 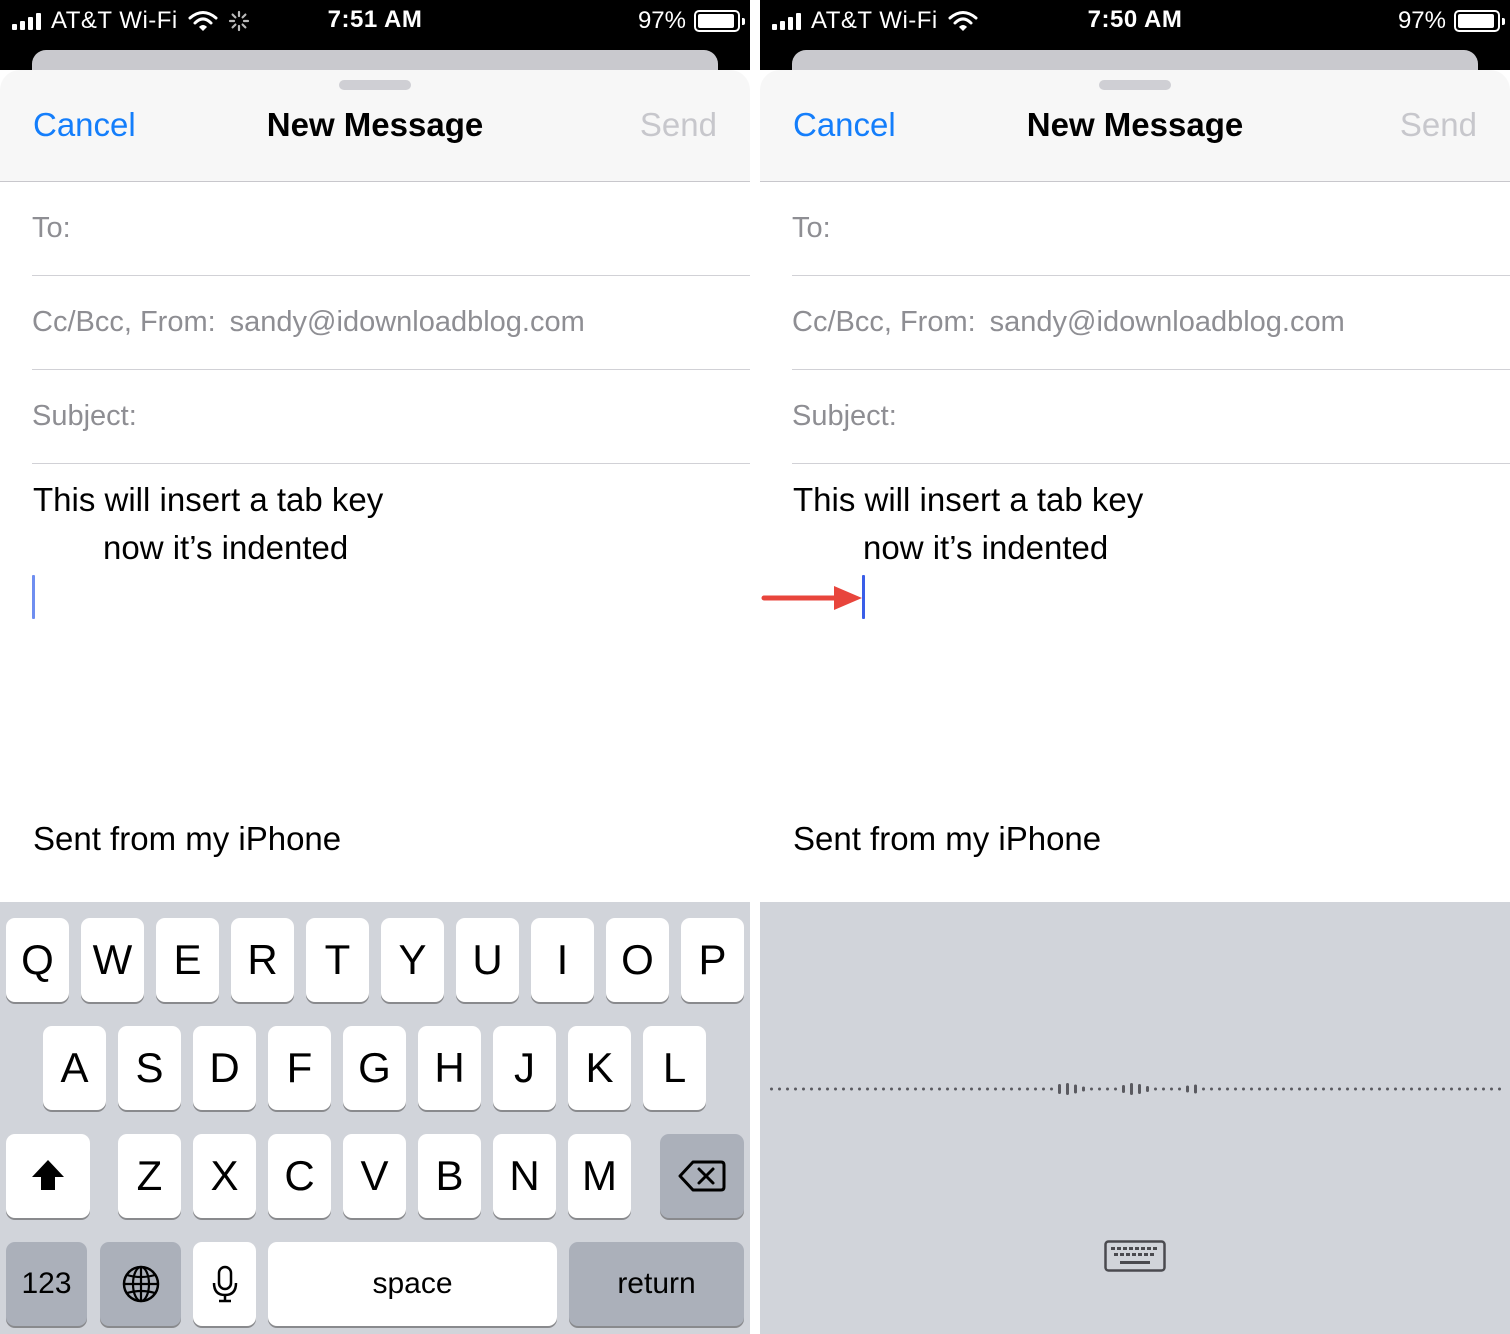 What do you see at coordinates (674, 1068) in the screenshot?
I see `key-l: L` at bounding box center [674, 1068].